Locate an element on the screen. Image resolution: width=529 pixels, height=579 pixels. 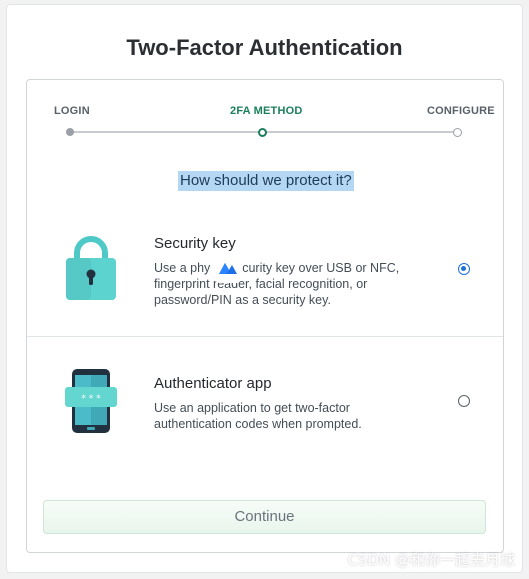
step-2fa-method-label: 2FA METHOD is located at coordinates (266, 111).